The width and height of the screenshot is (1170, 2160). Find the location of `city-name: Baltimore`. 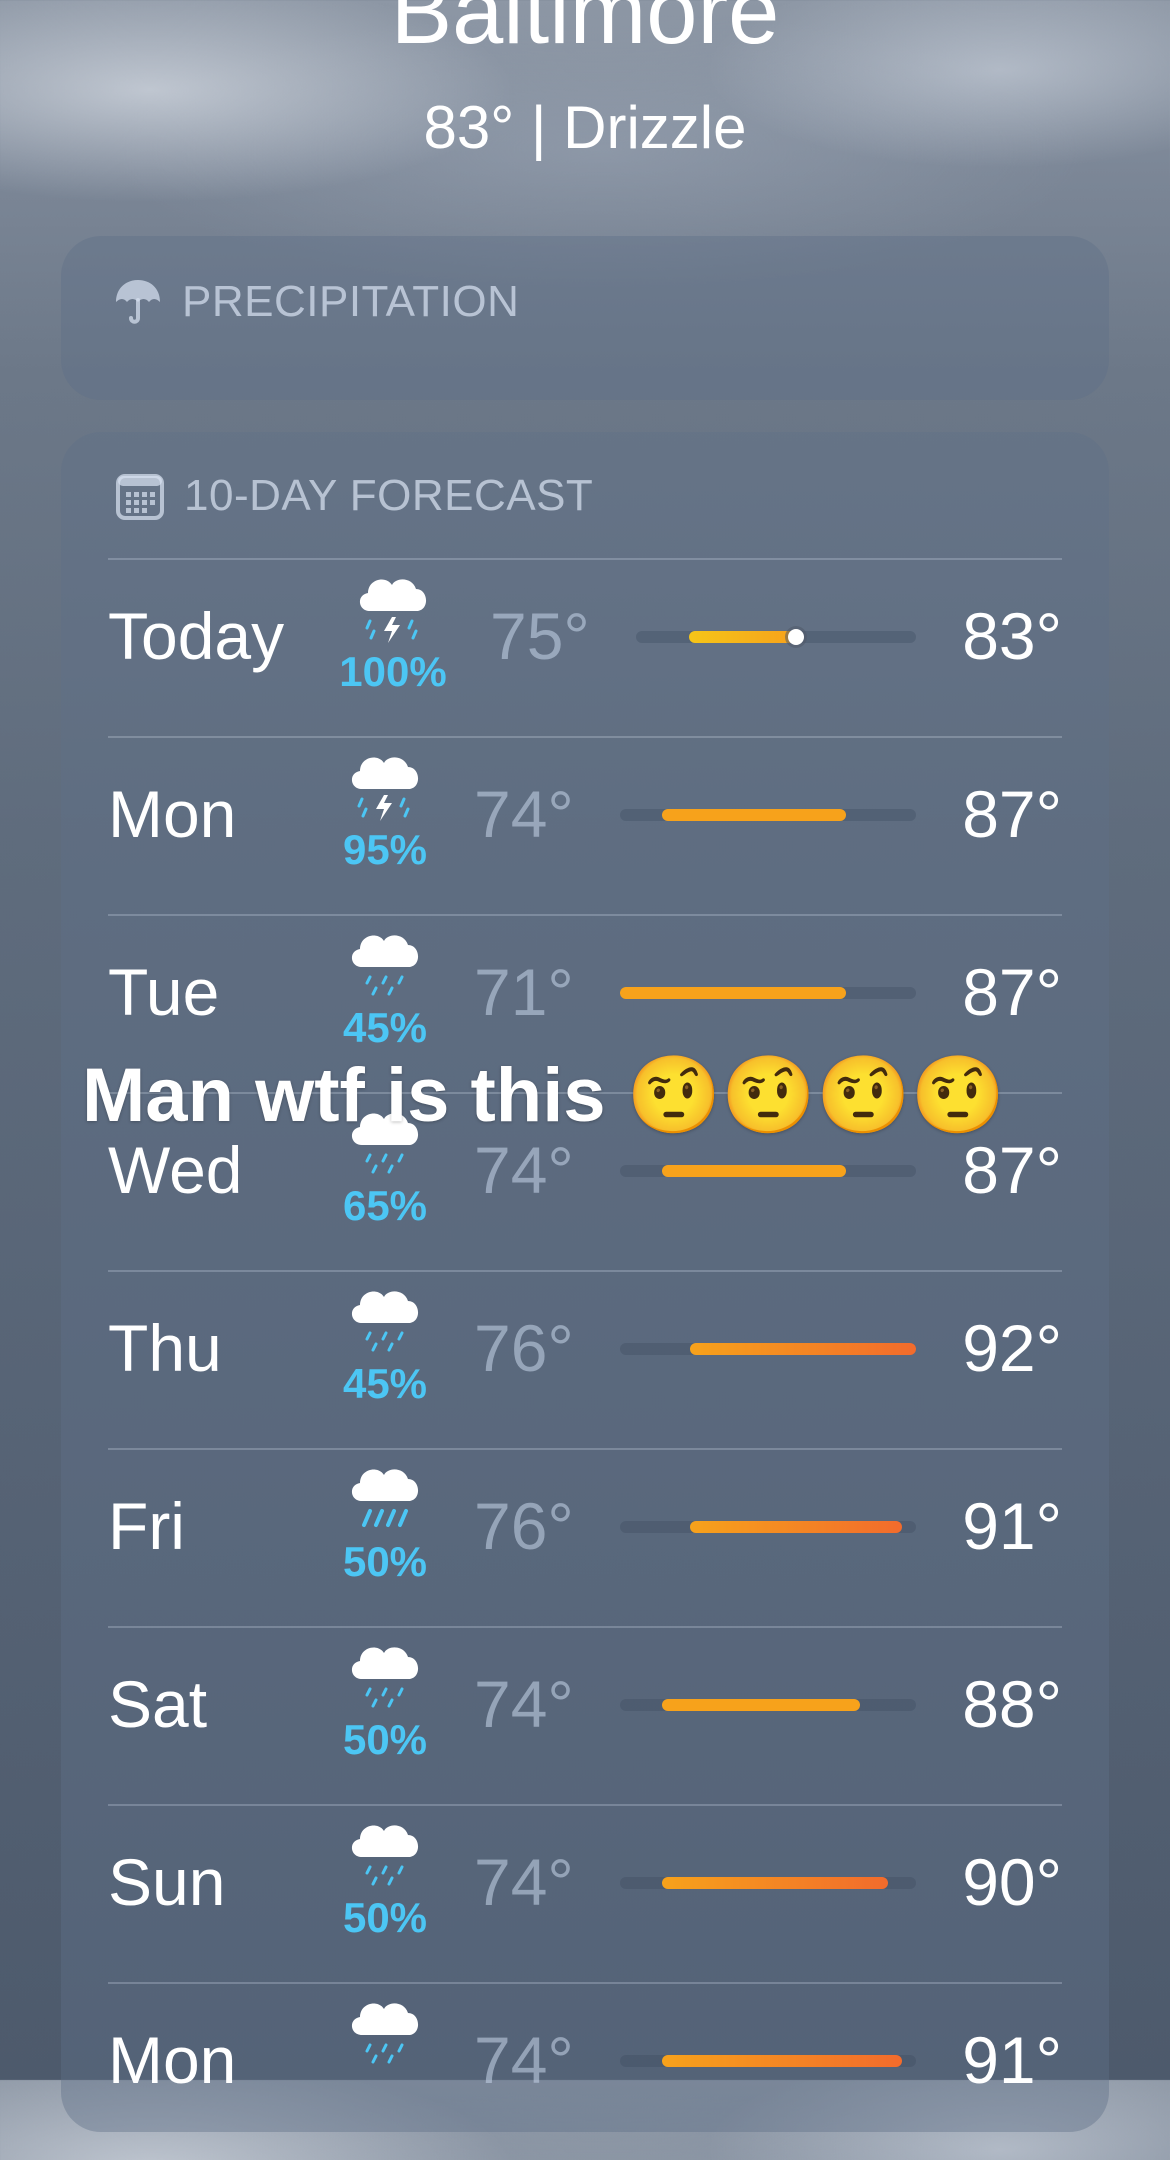

city-name: Baltimore is located at coordinates (585, 31).